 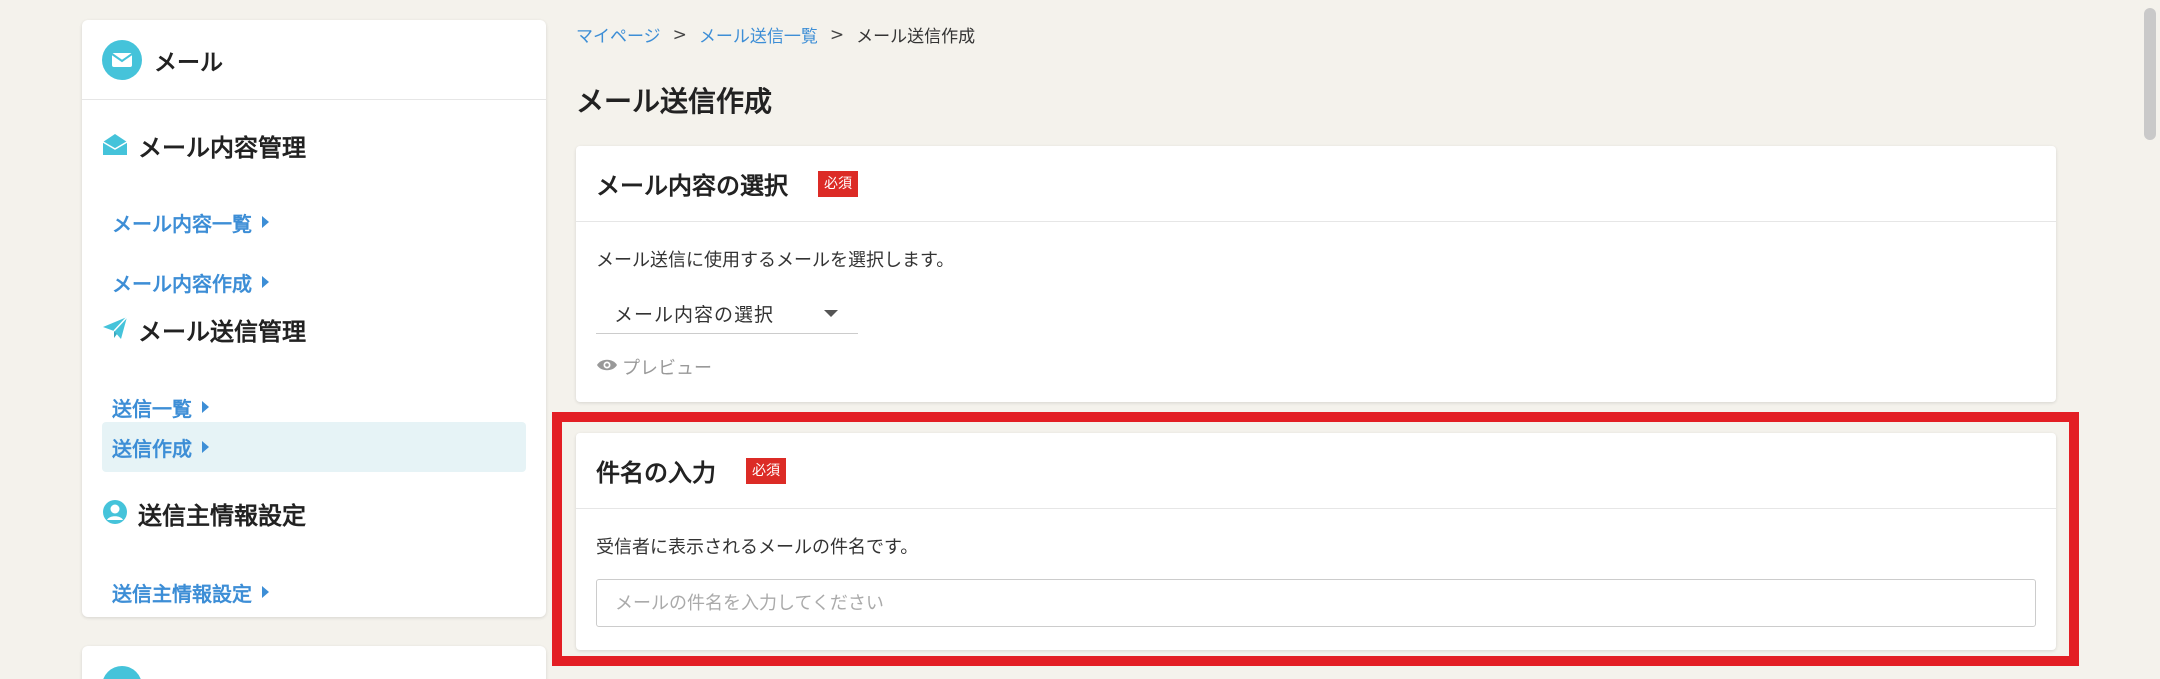 What do you see at coordinates (692, 186) in the screenshot?
I see `card-title: メール内容の選択` at bounding box center [692, 186].